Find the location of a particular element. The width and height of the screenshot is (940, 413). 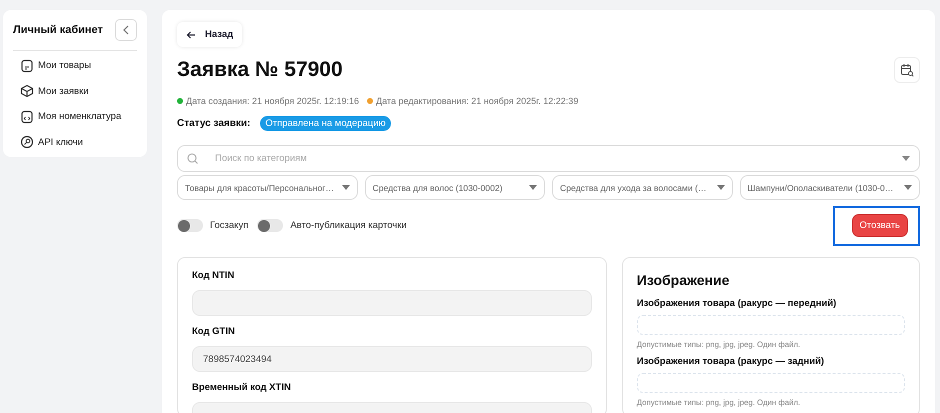

sidebar-item: Моя номенклатура is located at coordinates (83, 117).